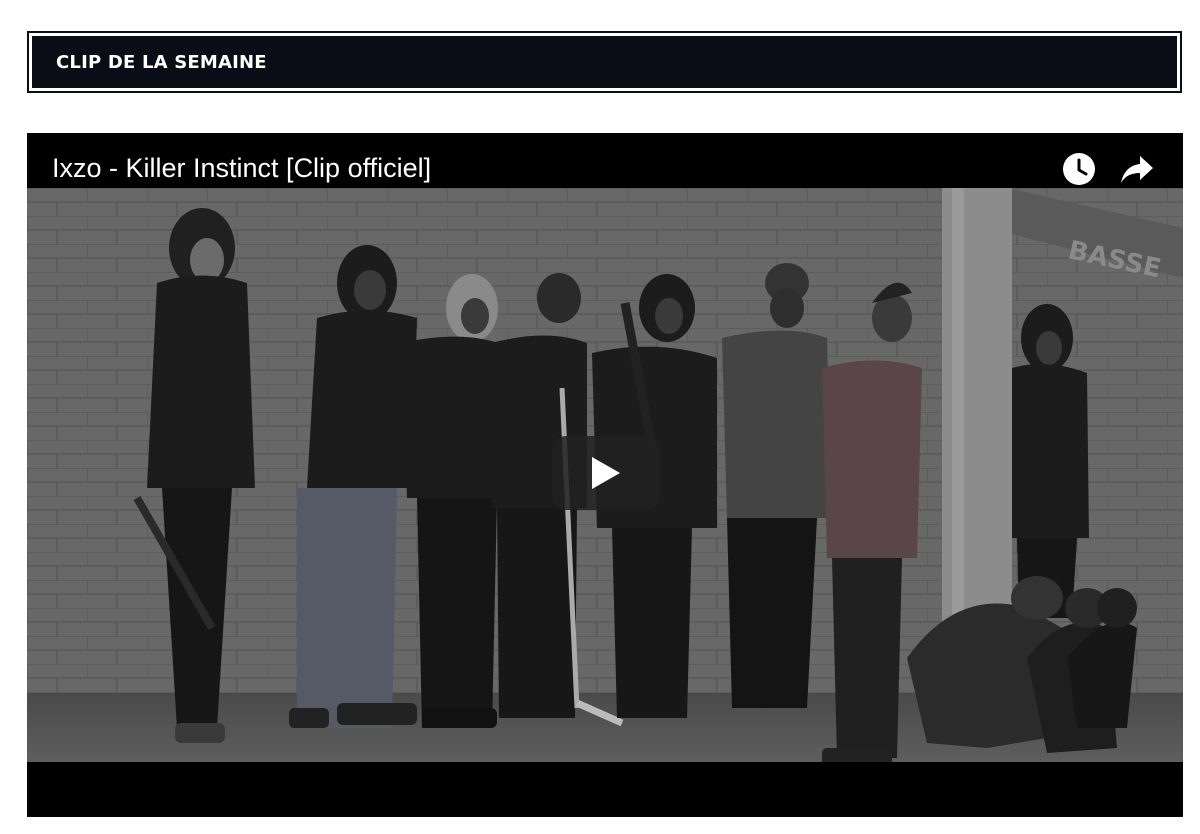 The height and width of the screenshot is (834, 1200). I want to click on section-header-bar: CLIP DE LA SEMAINE, so click(604, 62).